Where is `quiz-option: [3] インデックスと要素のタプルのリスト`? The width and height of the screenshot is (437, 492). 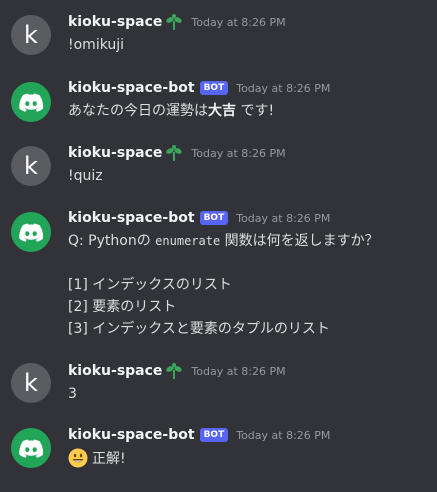 quiz-option: [3] インデックスと要素のタプルのリスト is located at coordinates (199, 329).